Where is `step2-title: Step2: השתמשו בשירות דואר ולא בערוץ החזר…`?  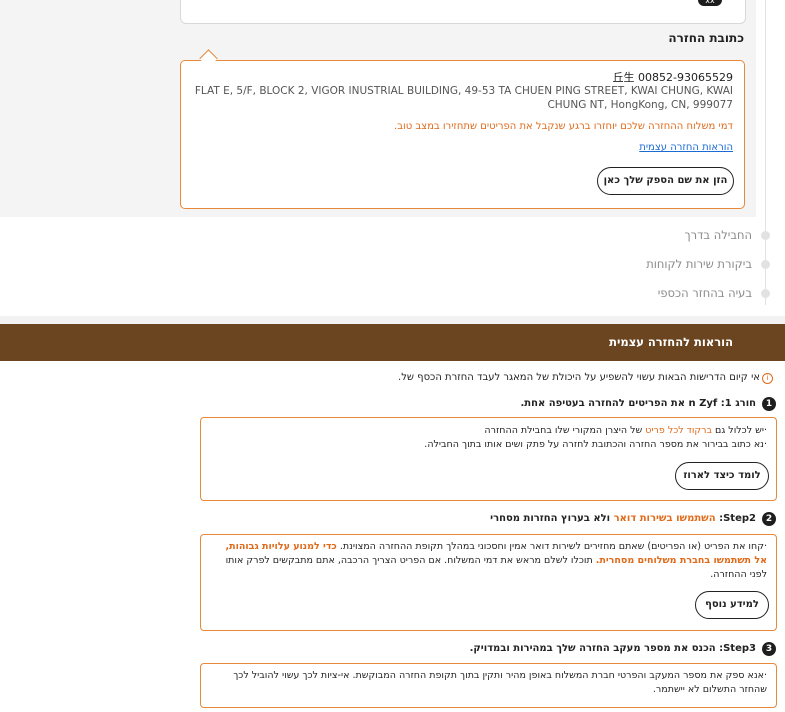
step2-title: Step2: השתמשו בשירות דואר ולא בערוץ החזר… is located at coordinates (623, 518).